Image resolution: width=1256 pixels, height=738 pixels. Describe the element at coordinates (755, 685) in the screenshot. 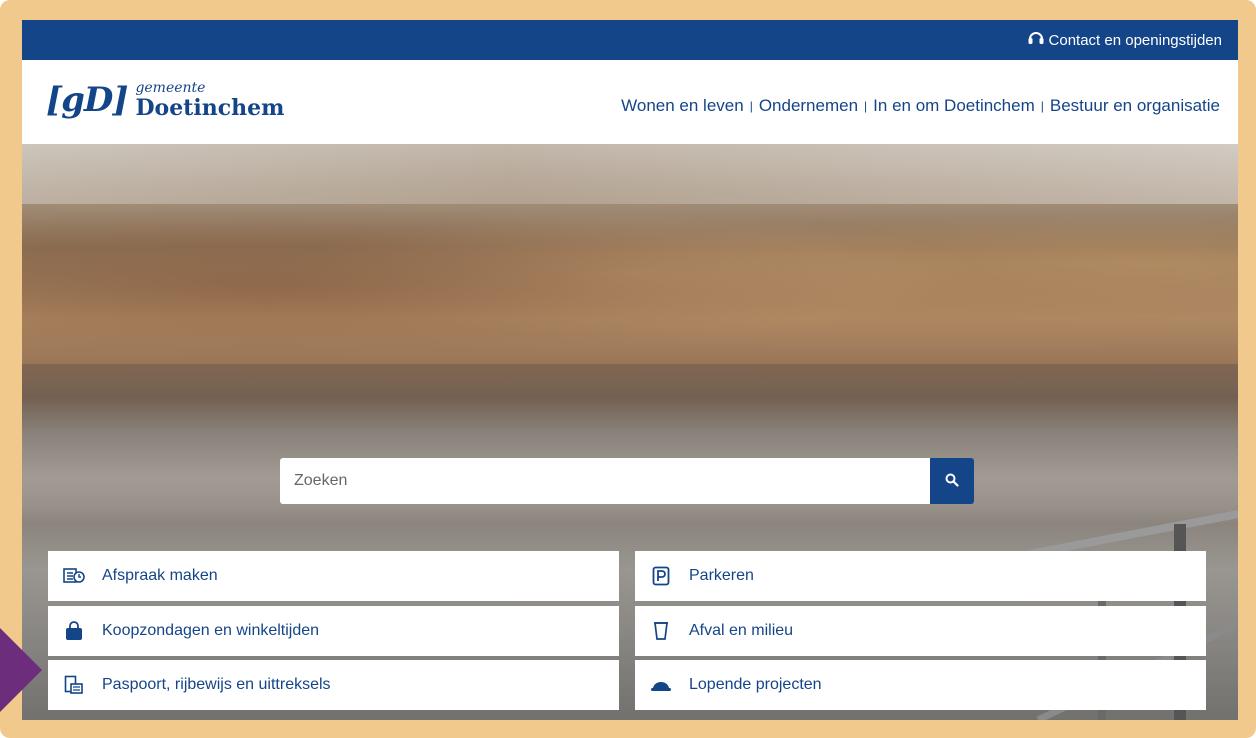

I see `quick-link-label: Lopende projecten` at that location.